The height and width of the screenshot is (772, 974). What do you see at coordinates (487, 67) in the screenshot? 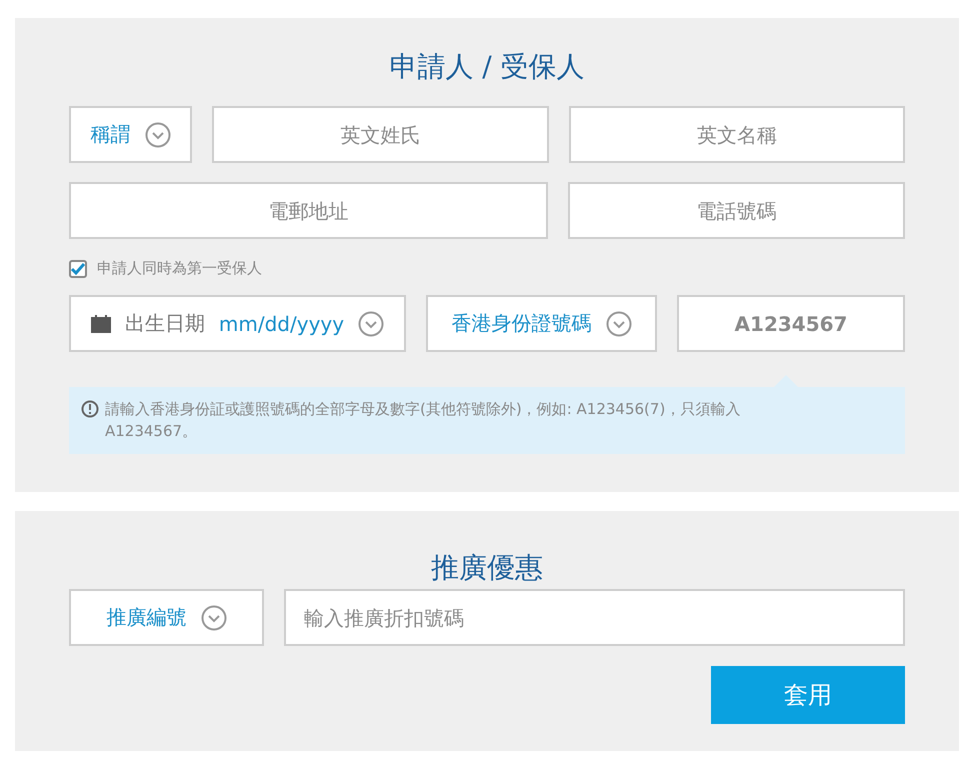
I see `section-title: 申請人 / 受保人` at bounding box center [487, 67].